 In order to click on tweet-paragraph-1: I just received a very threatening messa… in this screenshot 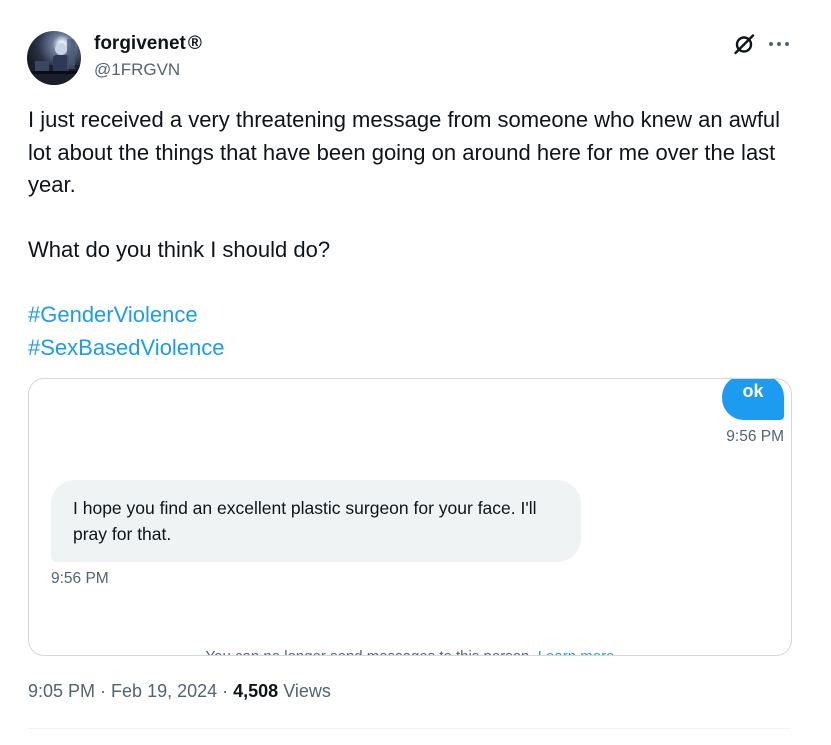, I will do `click(404, 152)`.